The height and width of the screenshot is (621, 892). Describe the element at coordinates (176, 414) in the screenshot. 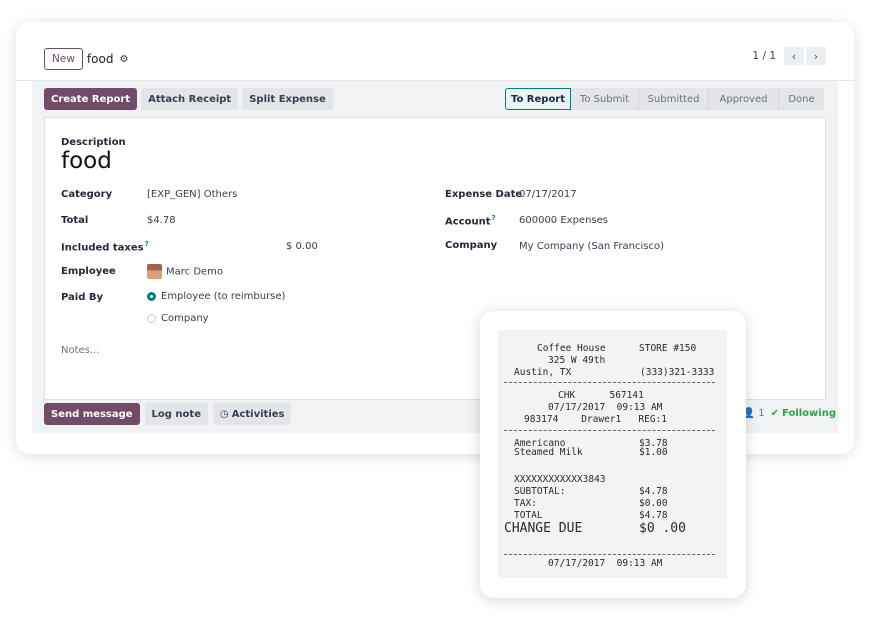

I see `log-note-button: Log note` at that location.